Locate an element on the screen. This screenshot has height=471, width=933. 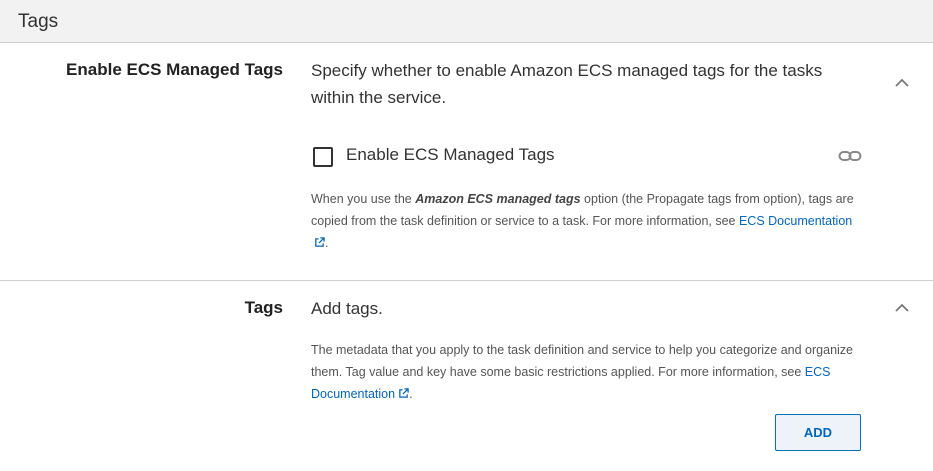
tags-description: Add tags. is located at coordinates (347, 308).